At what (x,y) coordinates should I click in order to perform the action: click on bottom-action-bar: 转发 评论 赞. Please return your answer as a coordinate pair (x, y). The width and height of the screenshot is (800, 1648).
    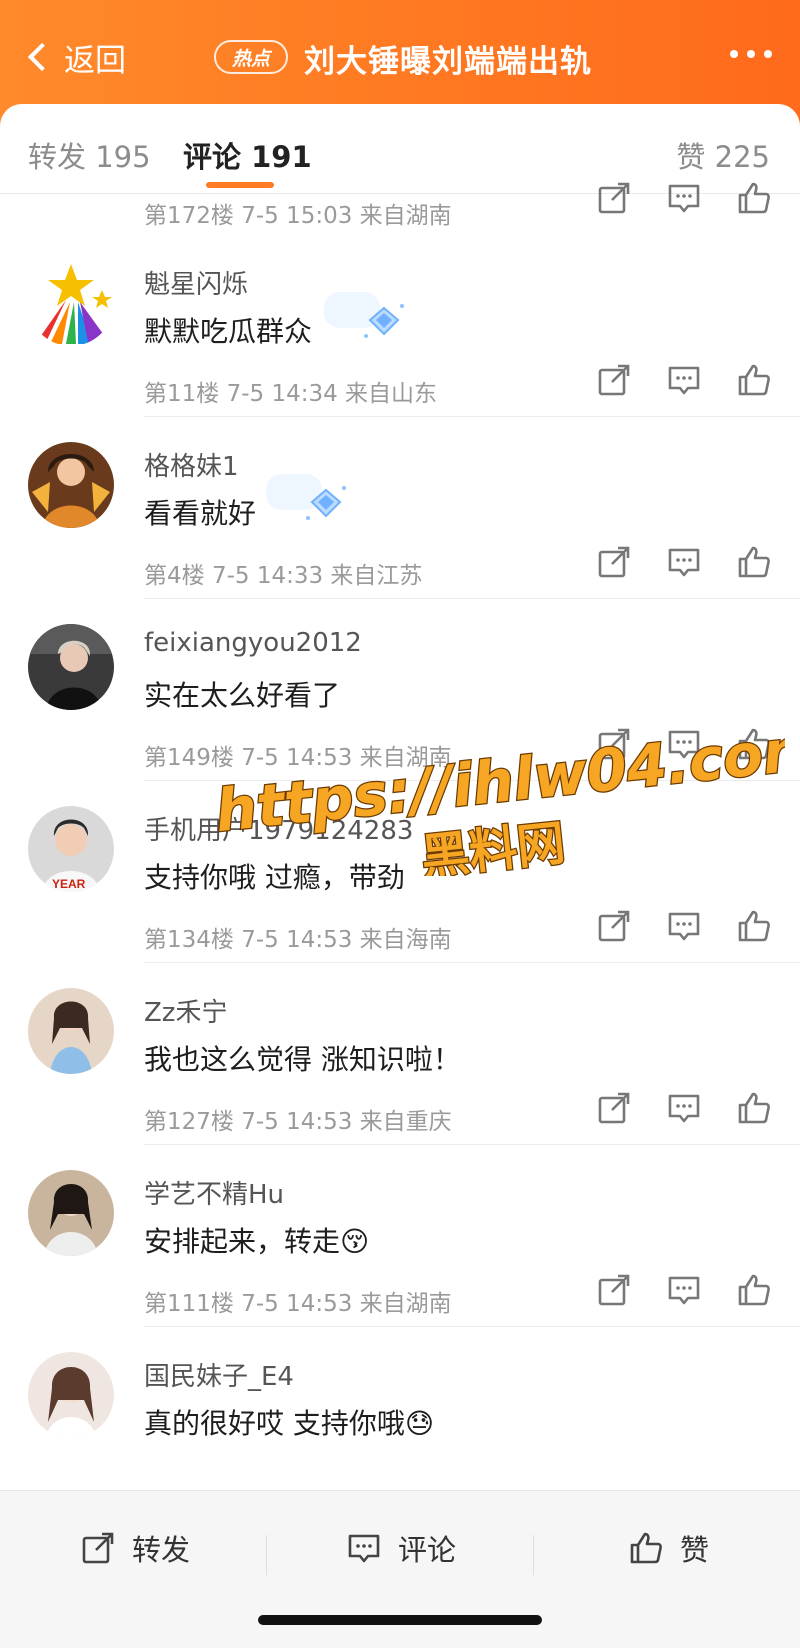
    Looking at the image, I should click on (400, 1569).